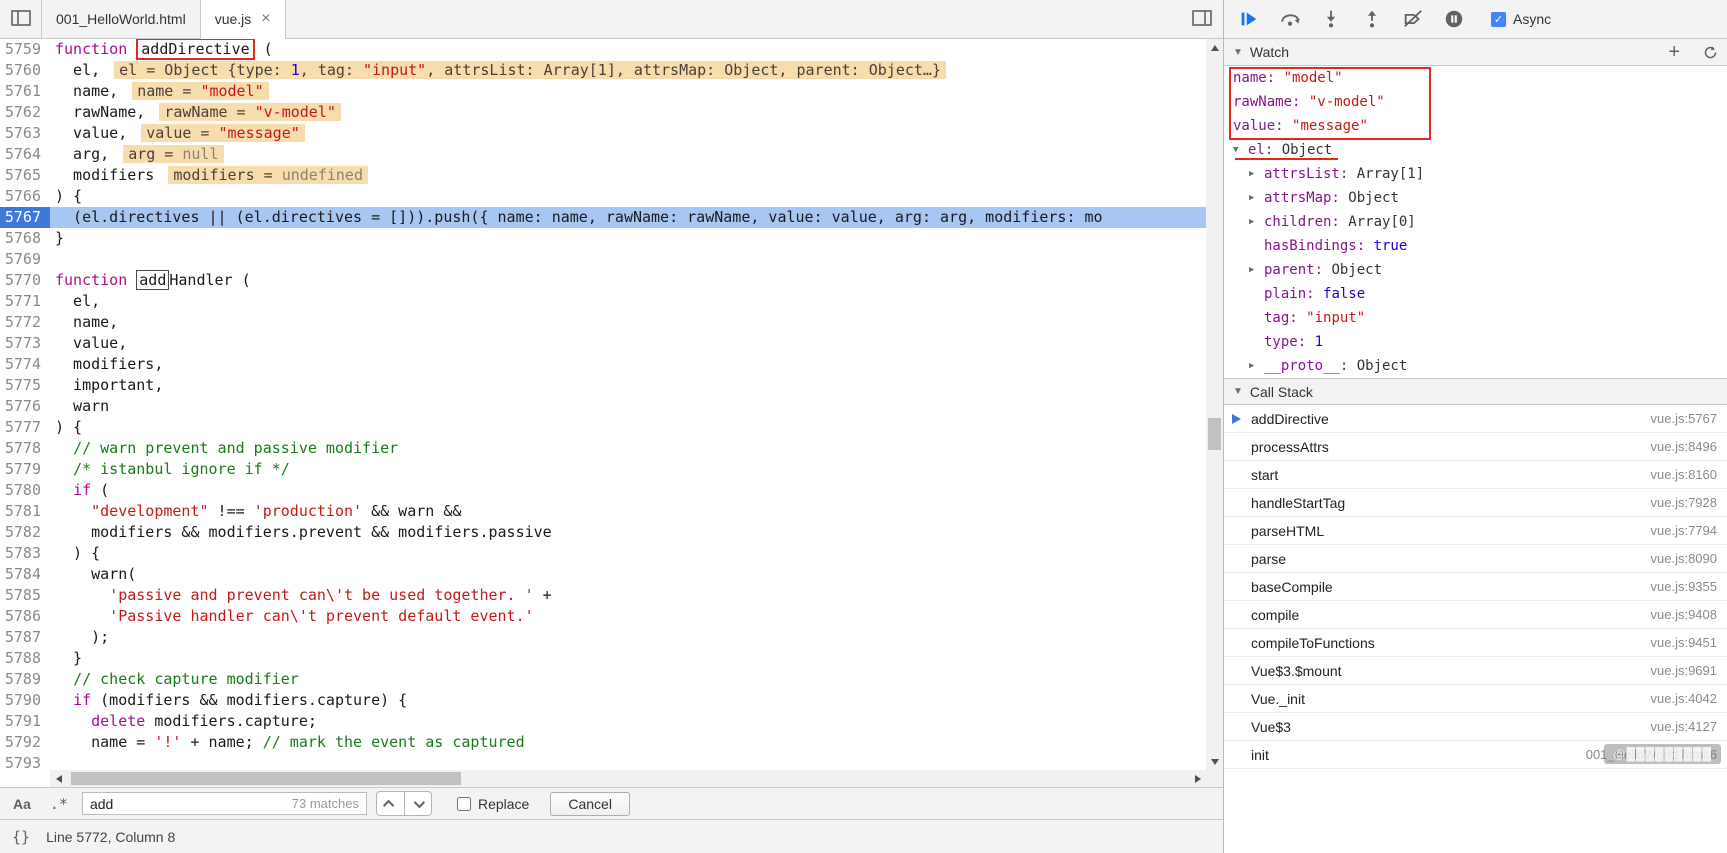 The image size is (1727, 853). What do you see at coordinates (1475, 531) in the screenshot?
I see `callstack-frame: parseHTML vue.js:7794` at bounding box center [1475, 531].